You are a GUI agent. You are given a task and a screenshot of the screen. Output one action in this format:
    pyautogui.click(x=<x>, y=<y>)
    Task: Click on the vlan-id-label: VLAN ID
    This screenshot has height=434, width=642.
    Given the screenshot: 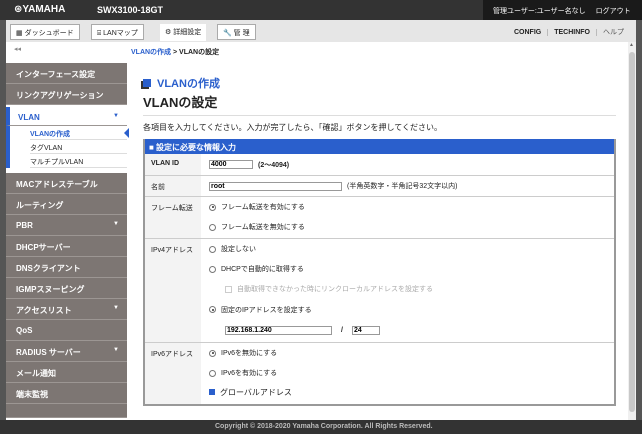 What is the action you would take?
    pyautogui.click(x=173, y=164)
    